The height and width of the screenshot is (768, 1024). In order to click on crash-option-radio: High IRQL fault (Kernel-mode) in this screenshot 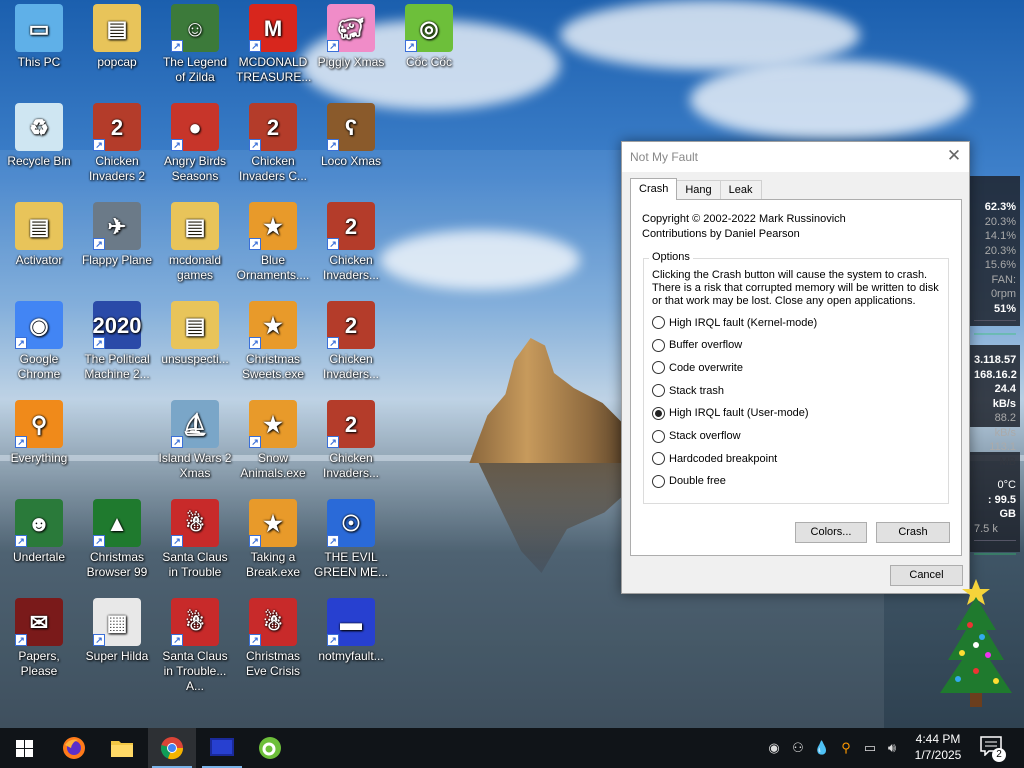, I will do `click(734, 322)`.